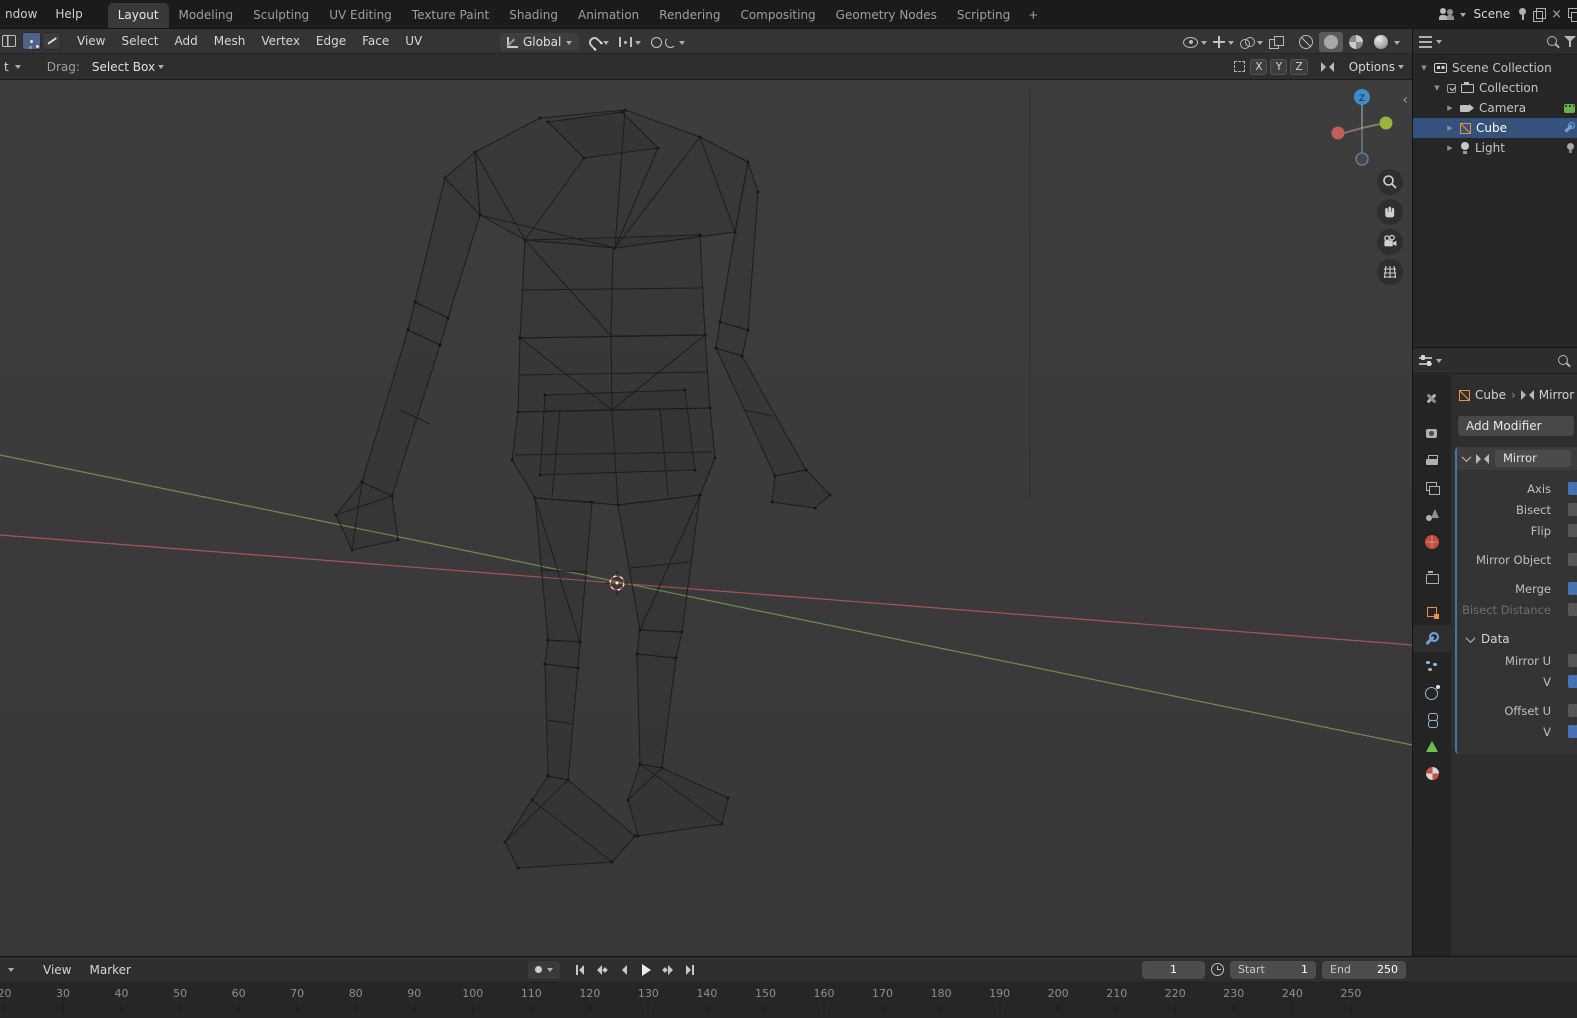 The image size is (1577, 1018). I want to click on ruler-tick-230: 230, so click(1233, 1000).